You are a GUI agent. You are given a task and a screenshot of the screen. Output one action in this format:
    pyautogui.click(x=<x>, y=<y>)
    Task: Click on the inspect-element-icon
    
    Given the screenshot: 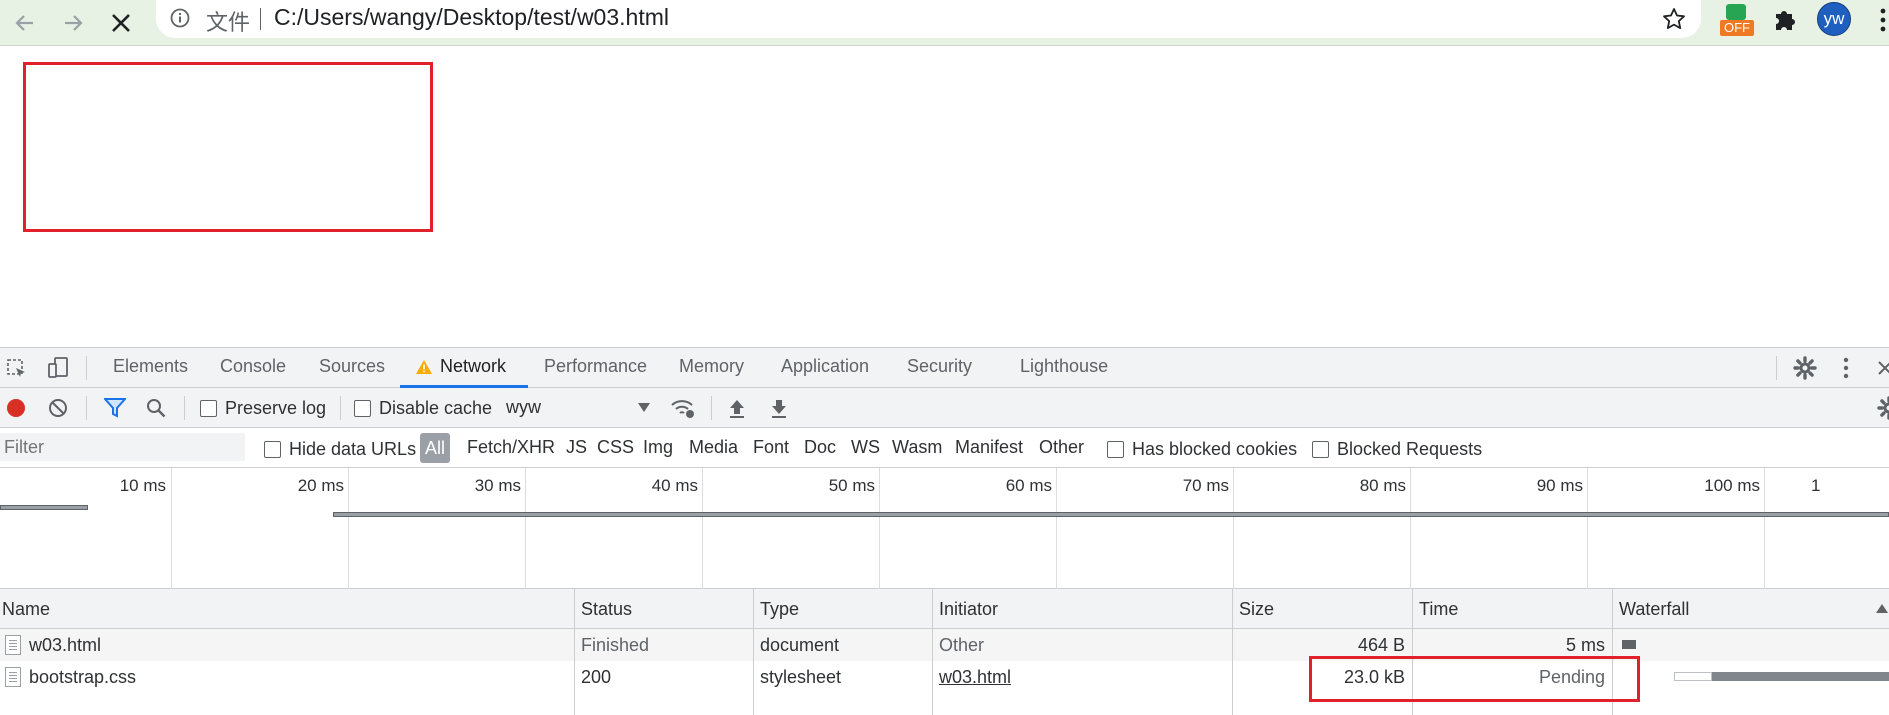 What is the action you would take?
    pyautogui.click(x=17, y=369)
    